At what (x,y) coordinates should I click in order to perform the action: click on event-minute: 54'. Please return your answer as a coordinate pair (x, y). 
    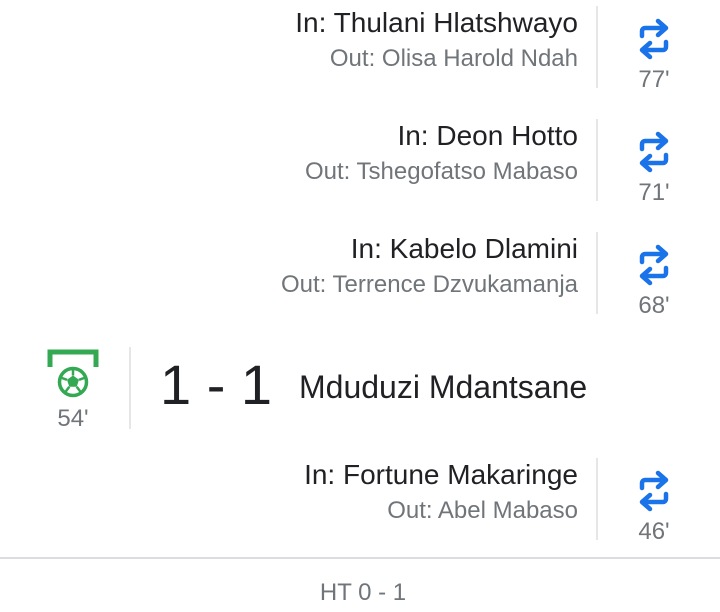
    Looking at the image, I should click on (73, 418).